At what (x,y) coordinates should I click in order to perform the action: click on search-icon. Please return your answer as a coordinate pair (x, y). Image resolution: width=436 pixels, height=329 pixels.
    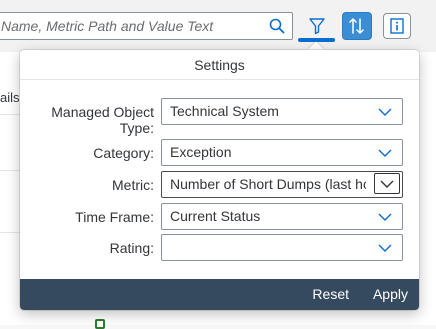
    Looking at the image, I should click on (277, 26).